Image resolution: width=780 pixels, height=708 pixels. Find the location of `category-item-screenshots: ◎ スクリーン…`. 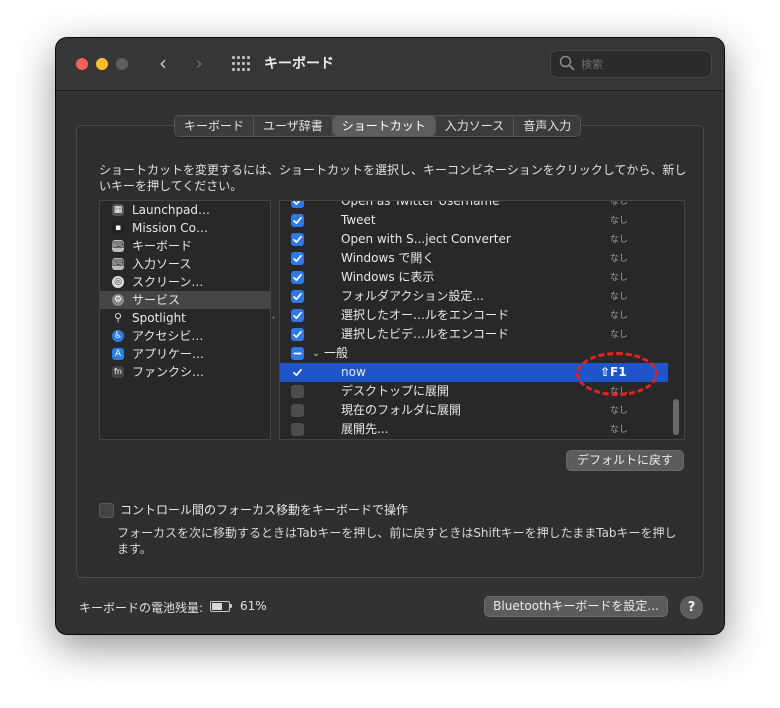

category-item-screenshots: ◎ スクリーン… is located at coordinates (185, 282).